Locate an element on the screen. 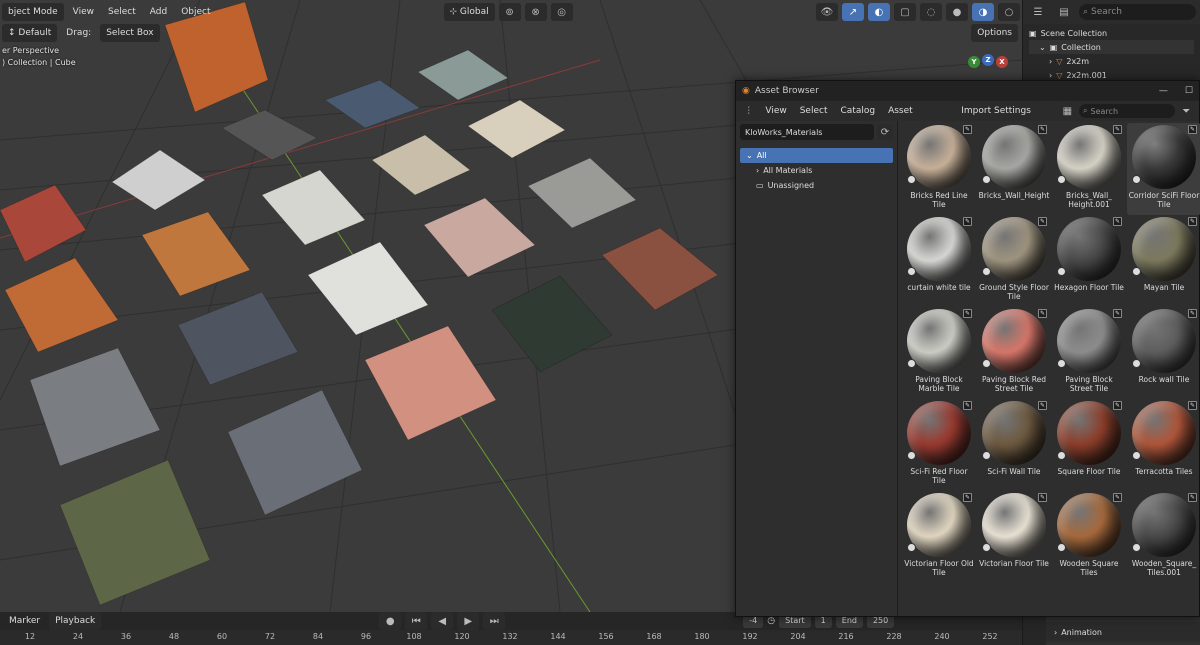 The height and width of the screenshot is (645, 1200). asset-item-selected: ✎ Corridor SciFi Floor Tile is located at coordinates (1163, 169).